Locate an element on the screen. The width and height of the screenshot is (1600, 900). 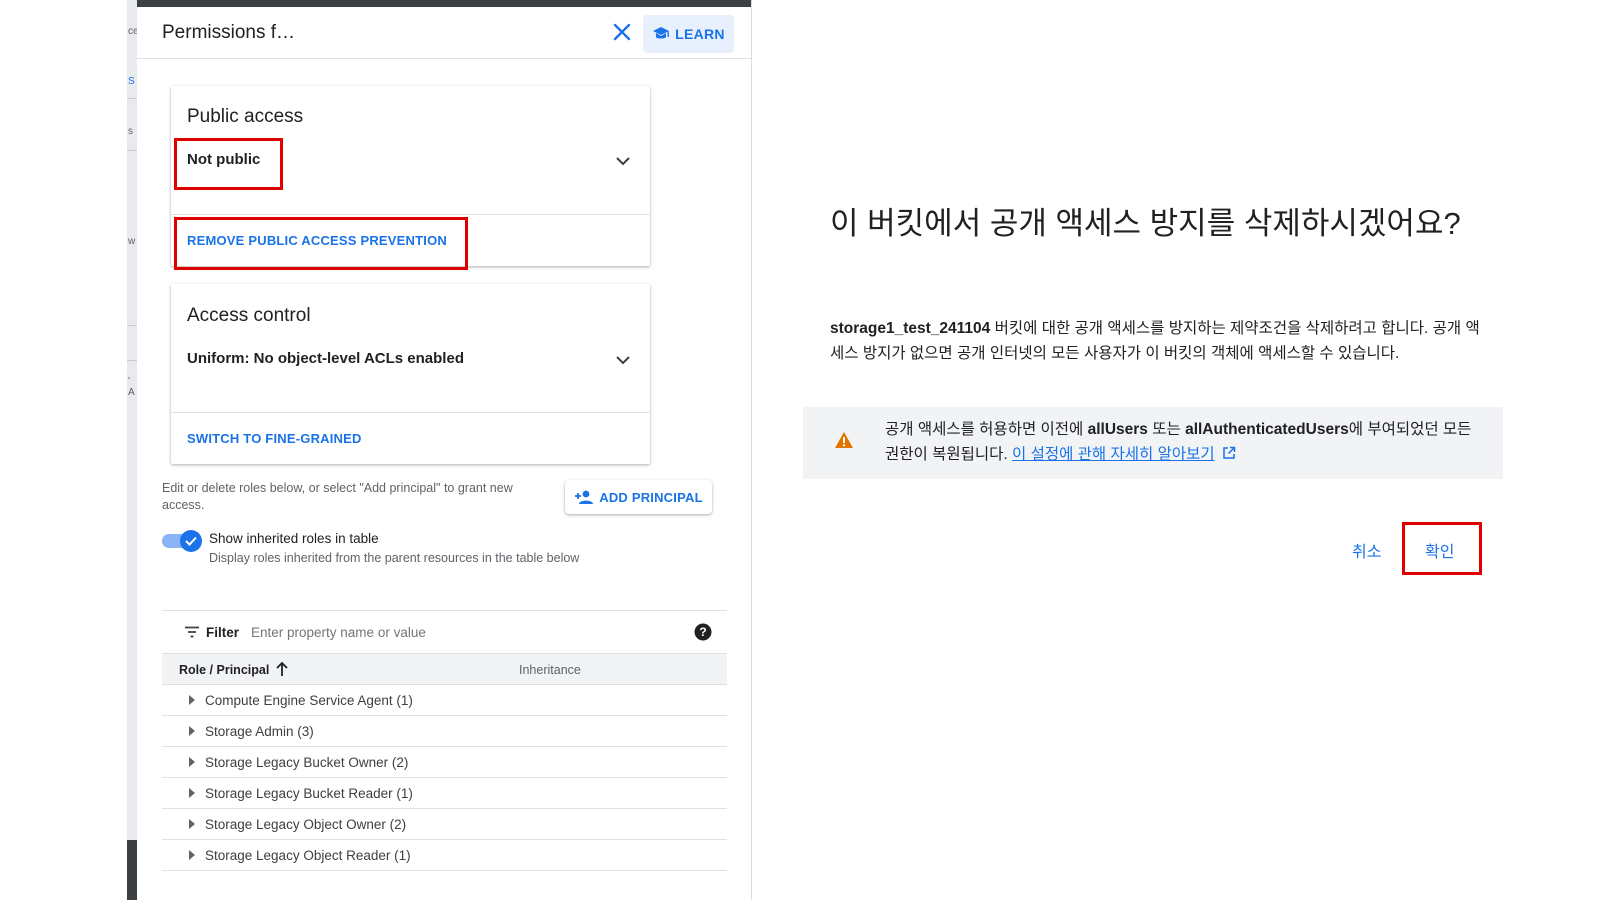
open-in-new-icon is located at coordinates (1229, 453).